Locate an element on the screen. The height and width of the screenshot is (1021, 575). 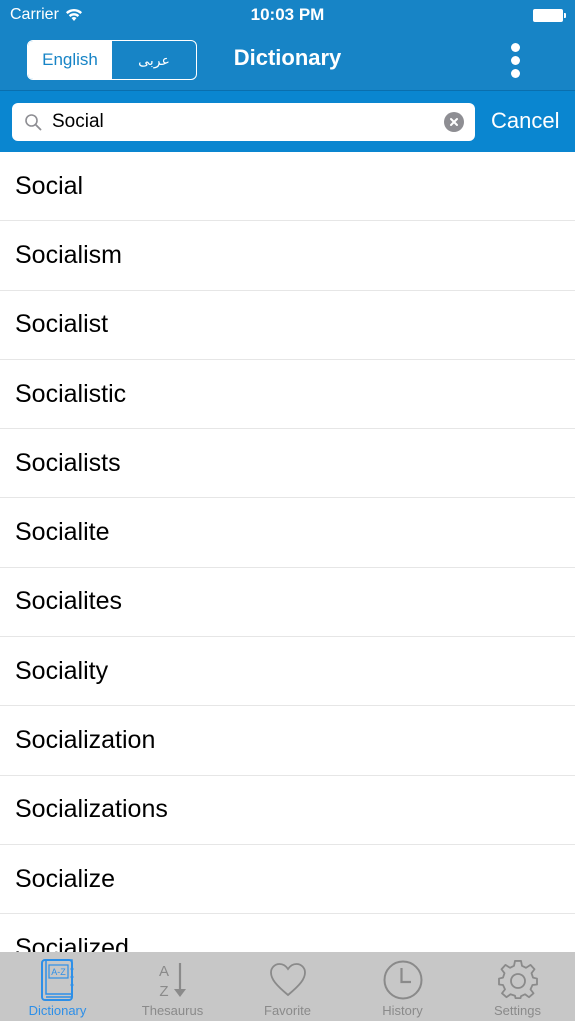
svg-text: A-Z is located at coordinates (58, 972).